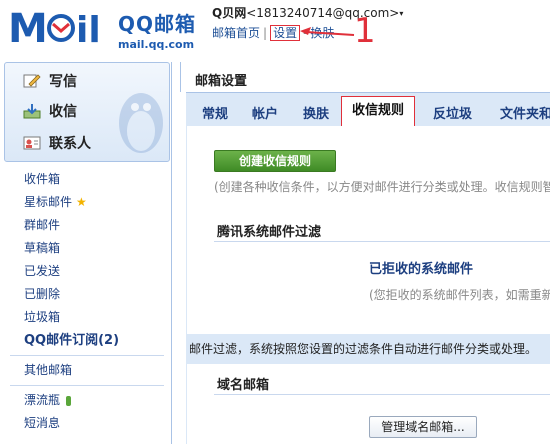 The width and height of the screenshot is (550, 444). What do you see at coordinates (269, 232) in the screenshot?
I see `tencent-filter-heading: 腾讯系统邮件过滤` at bounding box center [269, 232].